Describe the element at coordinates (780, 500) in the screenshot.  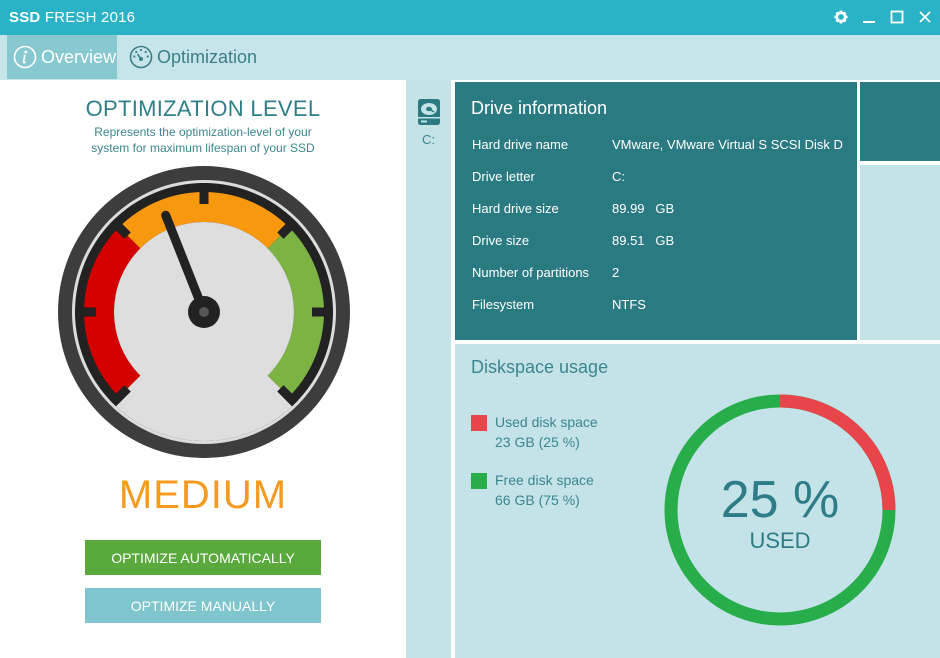
I see `used-percent: 25 %` at that location.